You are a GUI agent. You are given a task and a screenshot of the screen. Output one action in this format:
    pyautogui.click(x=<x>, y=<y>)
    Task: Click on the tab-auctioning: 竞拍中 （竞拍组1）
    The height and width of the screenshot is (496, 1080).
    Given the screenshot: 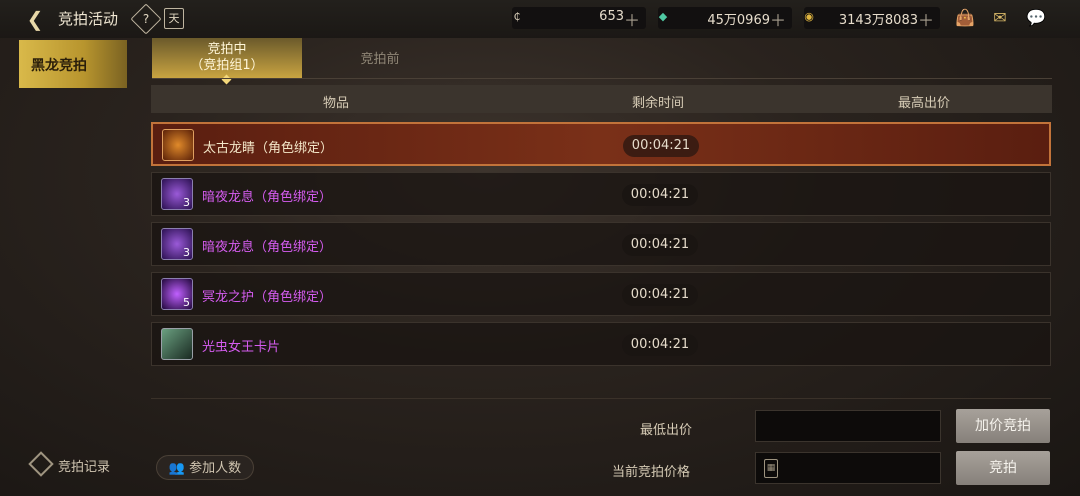 What is the action you would take?
    pyautogui.click(x=227, y=61)
    